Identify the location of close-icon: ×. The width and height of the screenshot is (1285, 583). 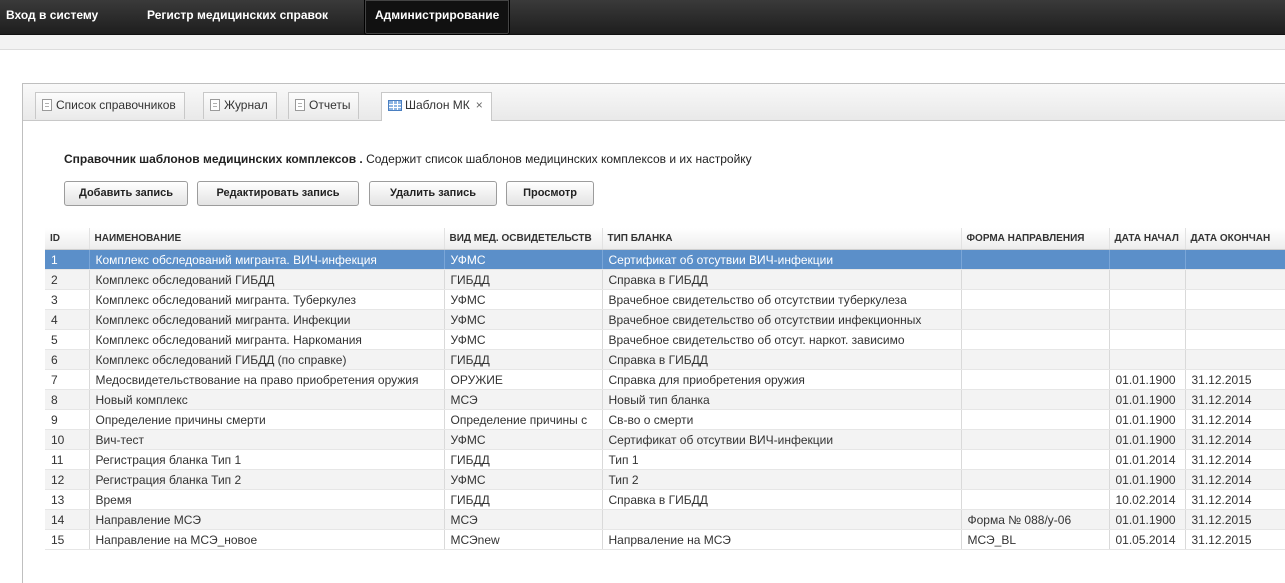
(479, 105).